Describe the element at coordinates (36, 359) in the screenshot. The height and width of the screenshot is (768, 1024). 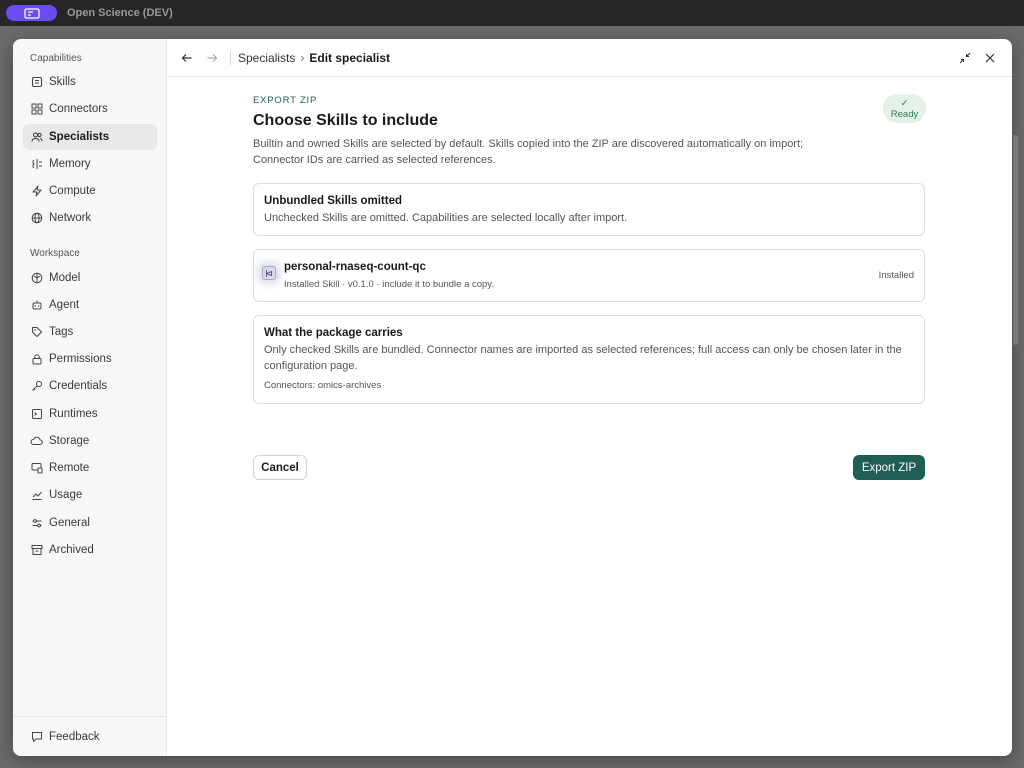
I see `lock-icon` at that location.